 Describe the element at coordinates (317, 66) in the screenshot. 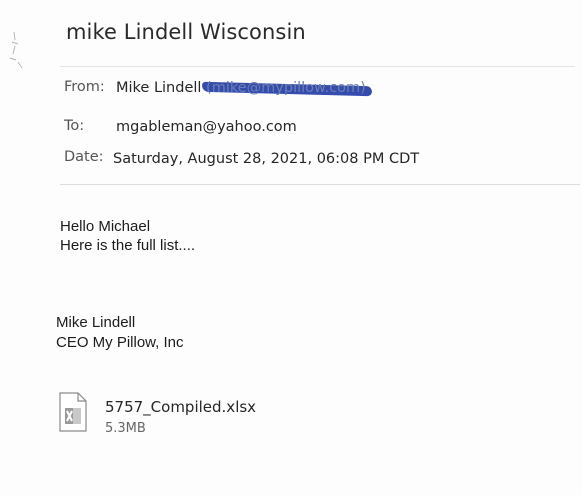

I see `header-divider-top` at that location.